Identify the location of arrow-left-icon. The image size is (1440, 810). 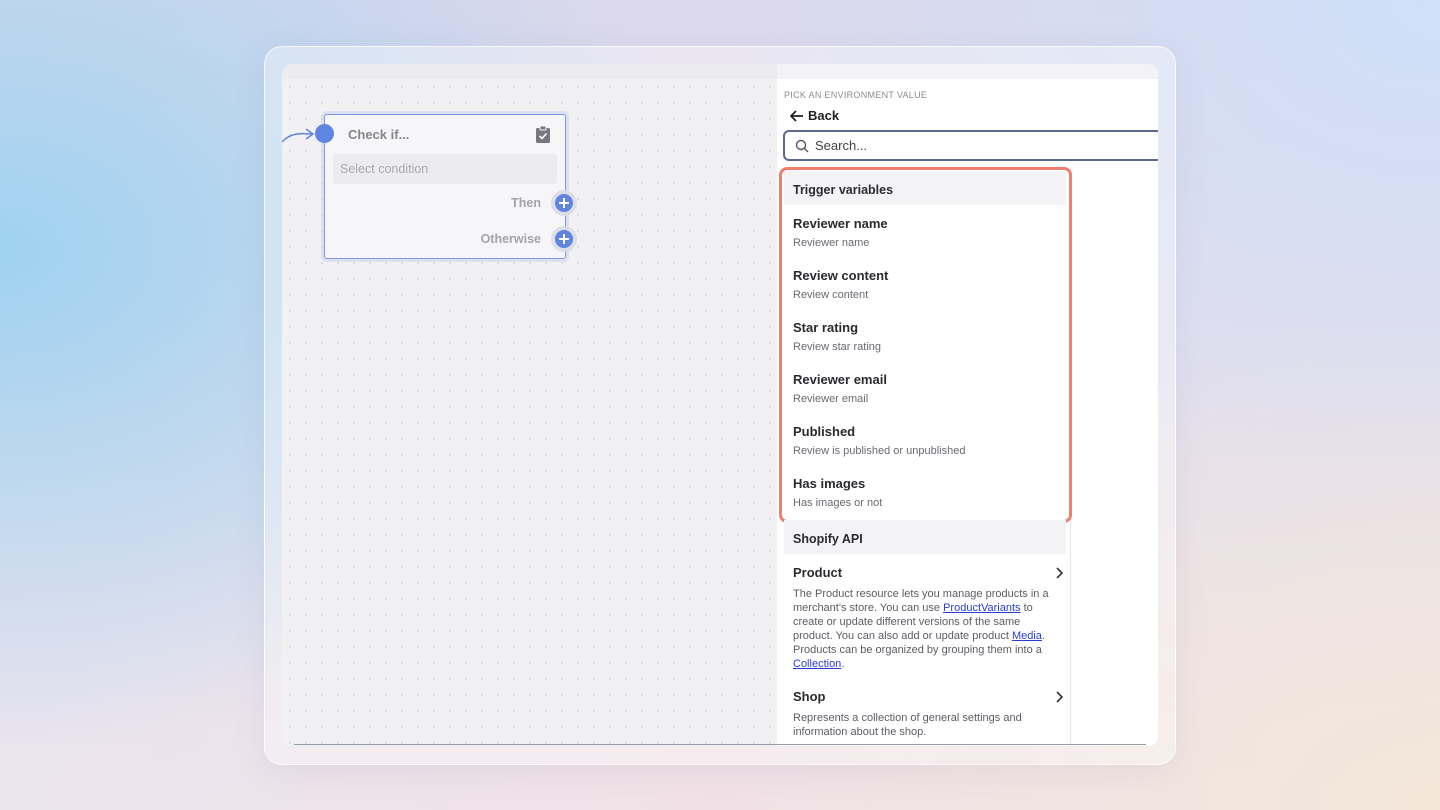
(796, 115).